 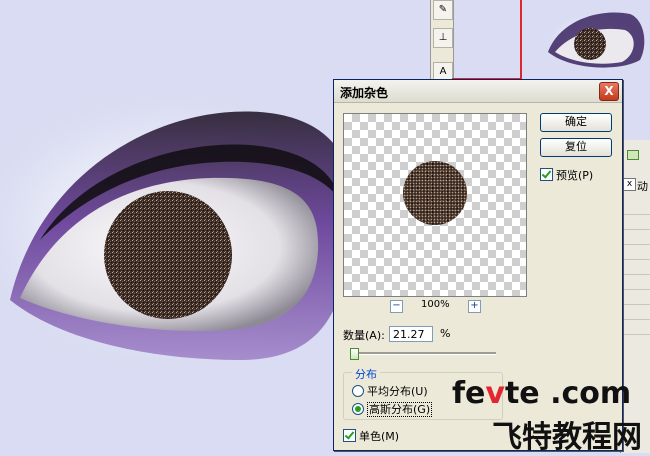 I want to click on preview-checkbox-row: 预览(P), so click(x=566, y=175).